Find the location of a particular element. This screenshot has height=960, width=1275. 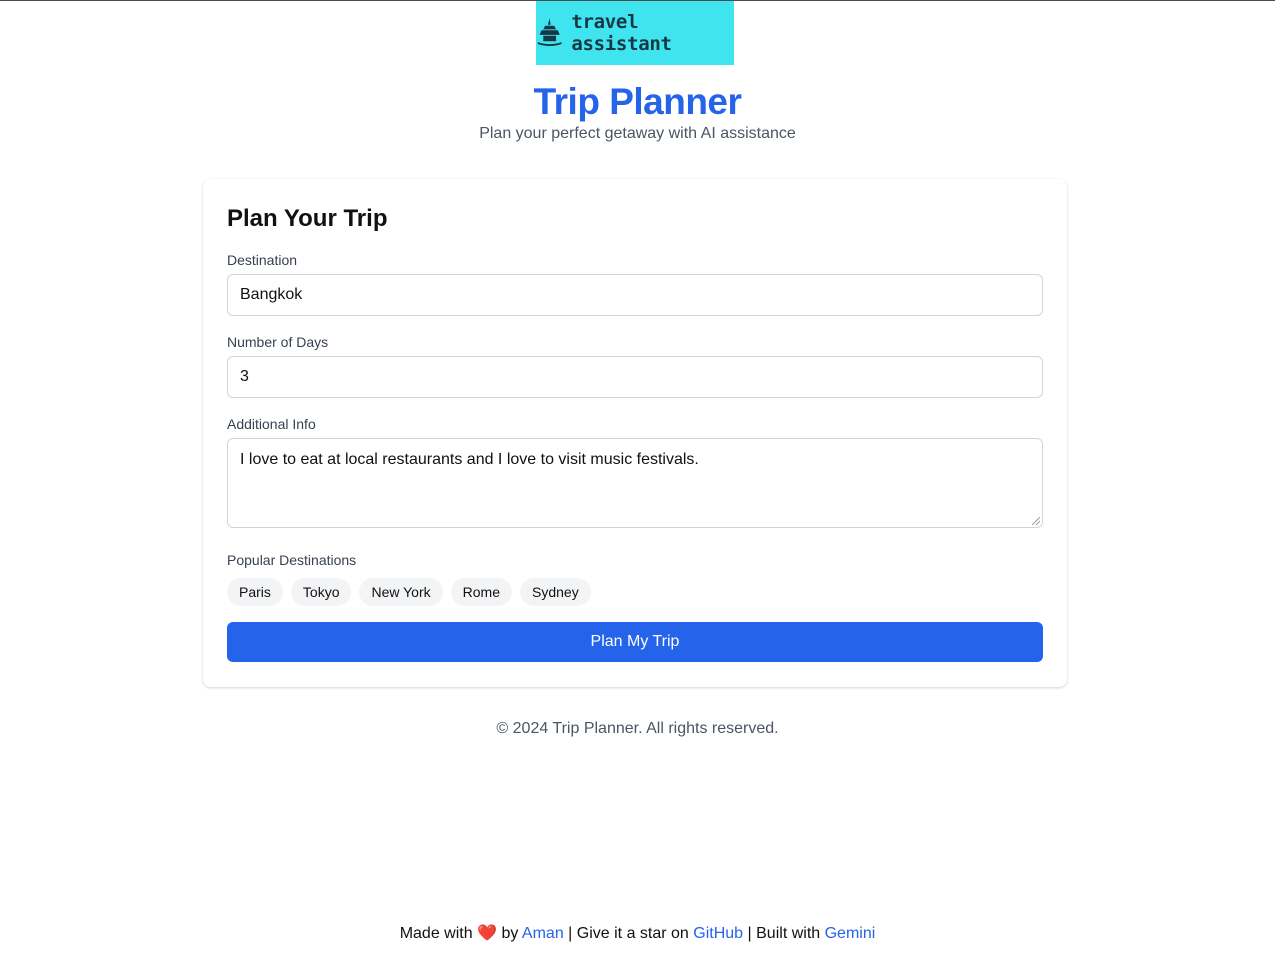

destination-chip-rome: Rome is located at coordinates (481, 592).